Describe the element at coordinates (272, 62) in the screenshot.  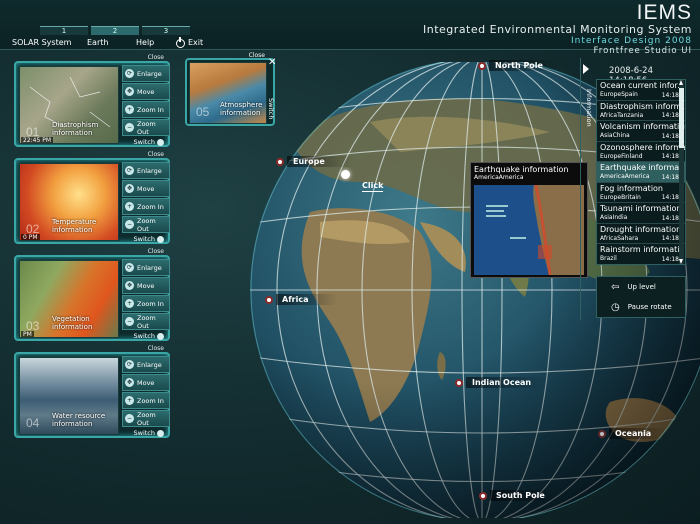
I see `close-icon: ✕` at that location.